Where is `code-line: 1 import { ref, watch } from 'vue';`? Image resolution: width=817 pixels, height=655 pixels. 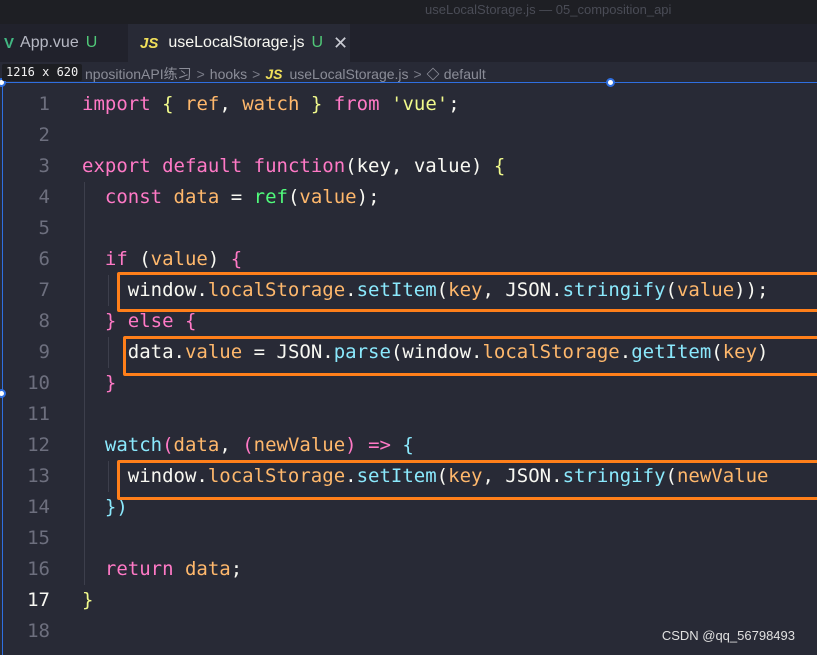 code-line: 1 import { ref, watch } from 'vue'; is located at coordinates (408, 104).